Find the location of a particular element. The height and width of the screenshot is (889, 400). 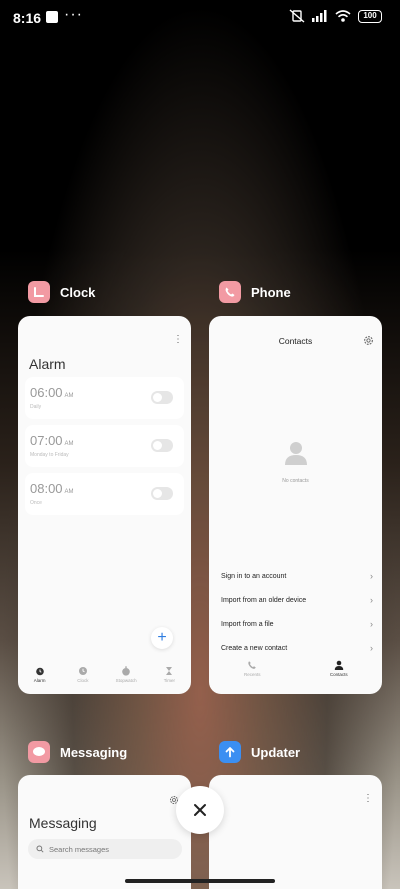

hourglass-icon is located at coordinates (169, 671).